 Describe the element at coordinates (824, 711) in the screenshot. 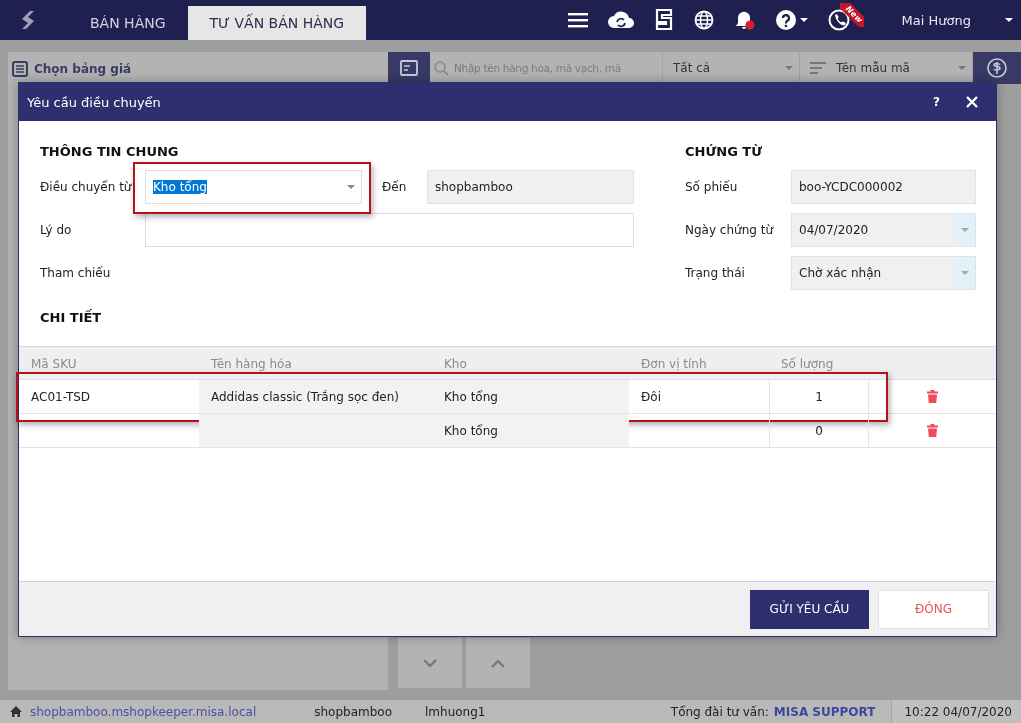

I see `hotline-link: MISA SUPPORT` at that location.